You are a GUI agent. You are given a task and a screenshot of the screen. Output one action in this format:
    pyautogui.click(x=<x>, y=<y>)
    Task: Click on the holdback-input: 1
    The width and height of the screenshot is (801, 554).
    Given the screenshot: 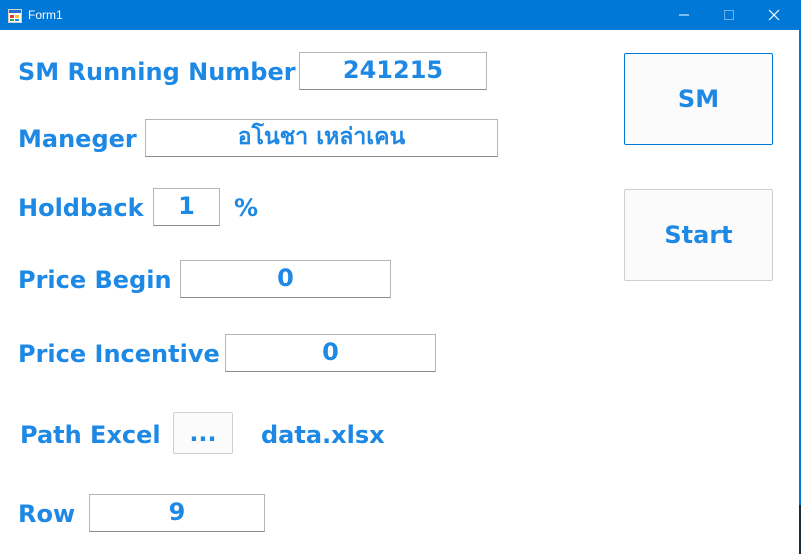 What is the action you would take?
    pyautogui.click(x=186, y=207)
    